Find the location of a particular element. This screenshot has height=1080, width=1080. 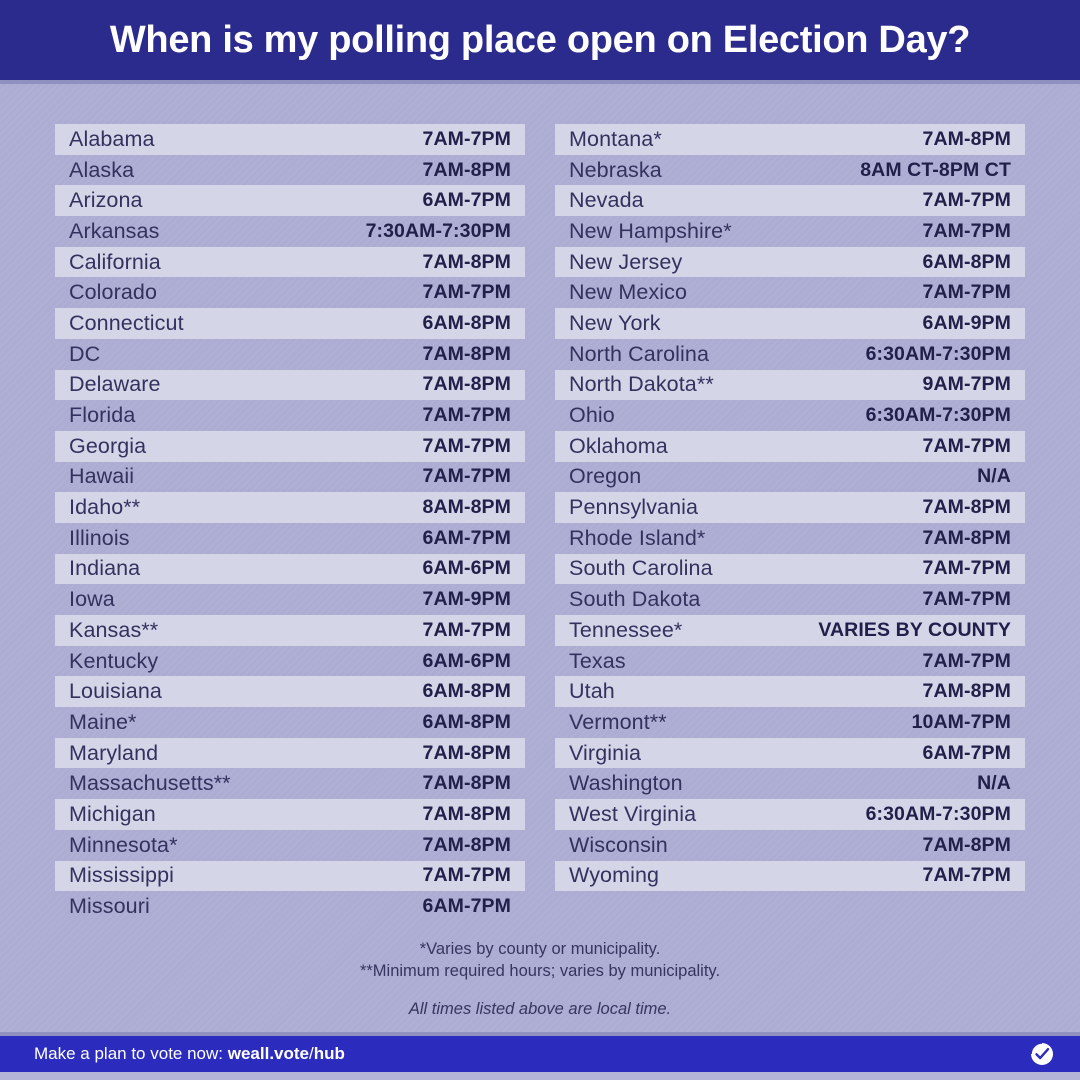

state-name: Florida is located at coordinates (102, 415).